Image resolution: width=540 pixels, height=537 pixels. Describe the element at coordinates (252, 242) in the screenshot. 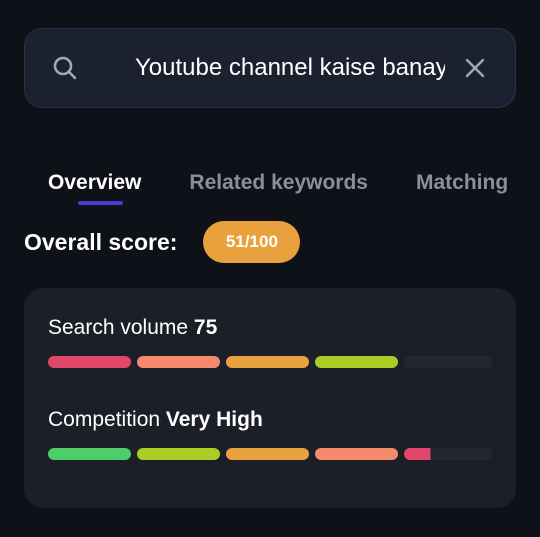

I see `score-badge: 51/100` at that location.